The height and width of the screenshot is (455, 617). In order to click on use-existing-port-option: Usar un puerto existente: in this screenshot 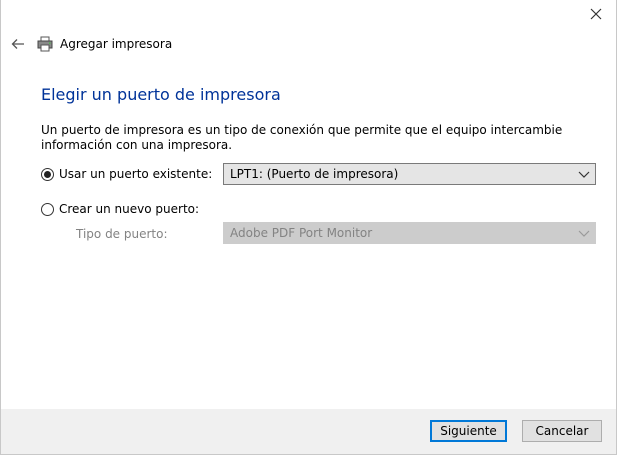, I will do `click(126, 174)`.